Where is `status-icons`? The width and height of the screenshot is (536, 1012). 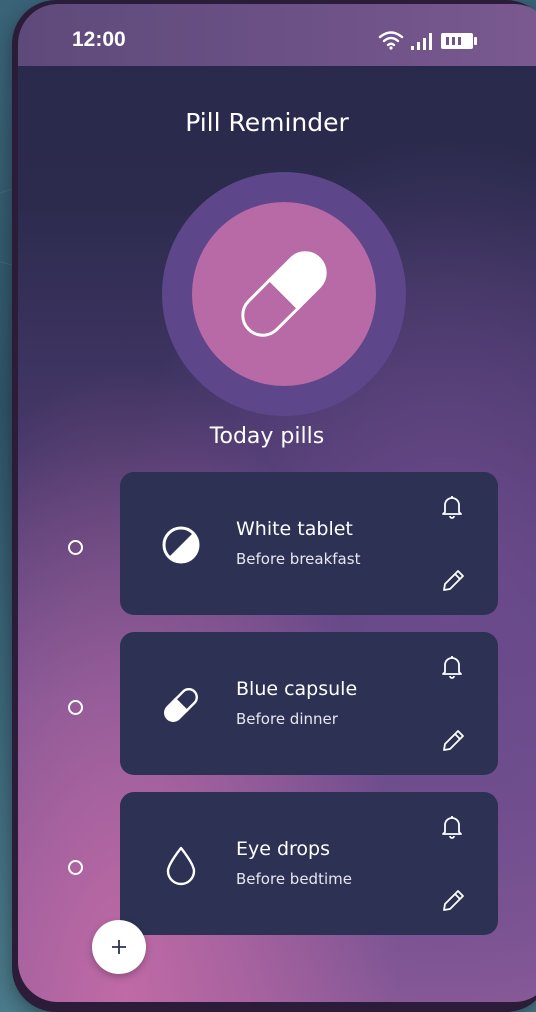
status-icons is located at coordinates (428, 42).